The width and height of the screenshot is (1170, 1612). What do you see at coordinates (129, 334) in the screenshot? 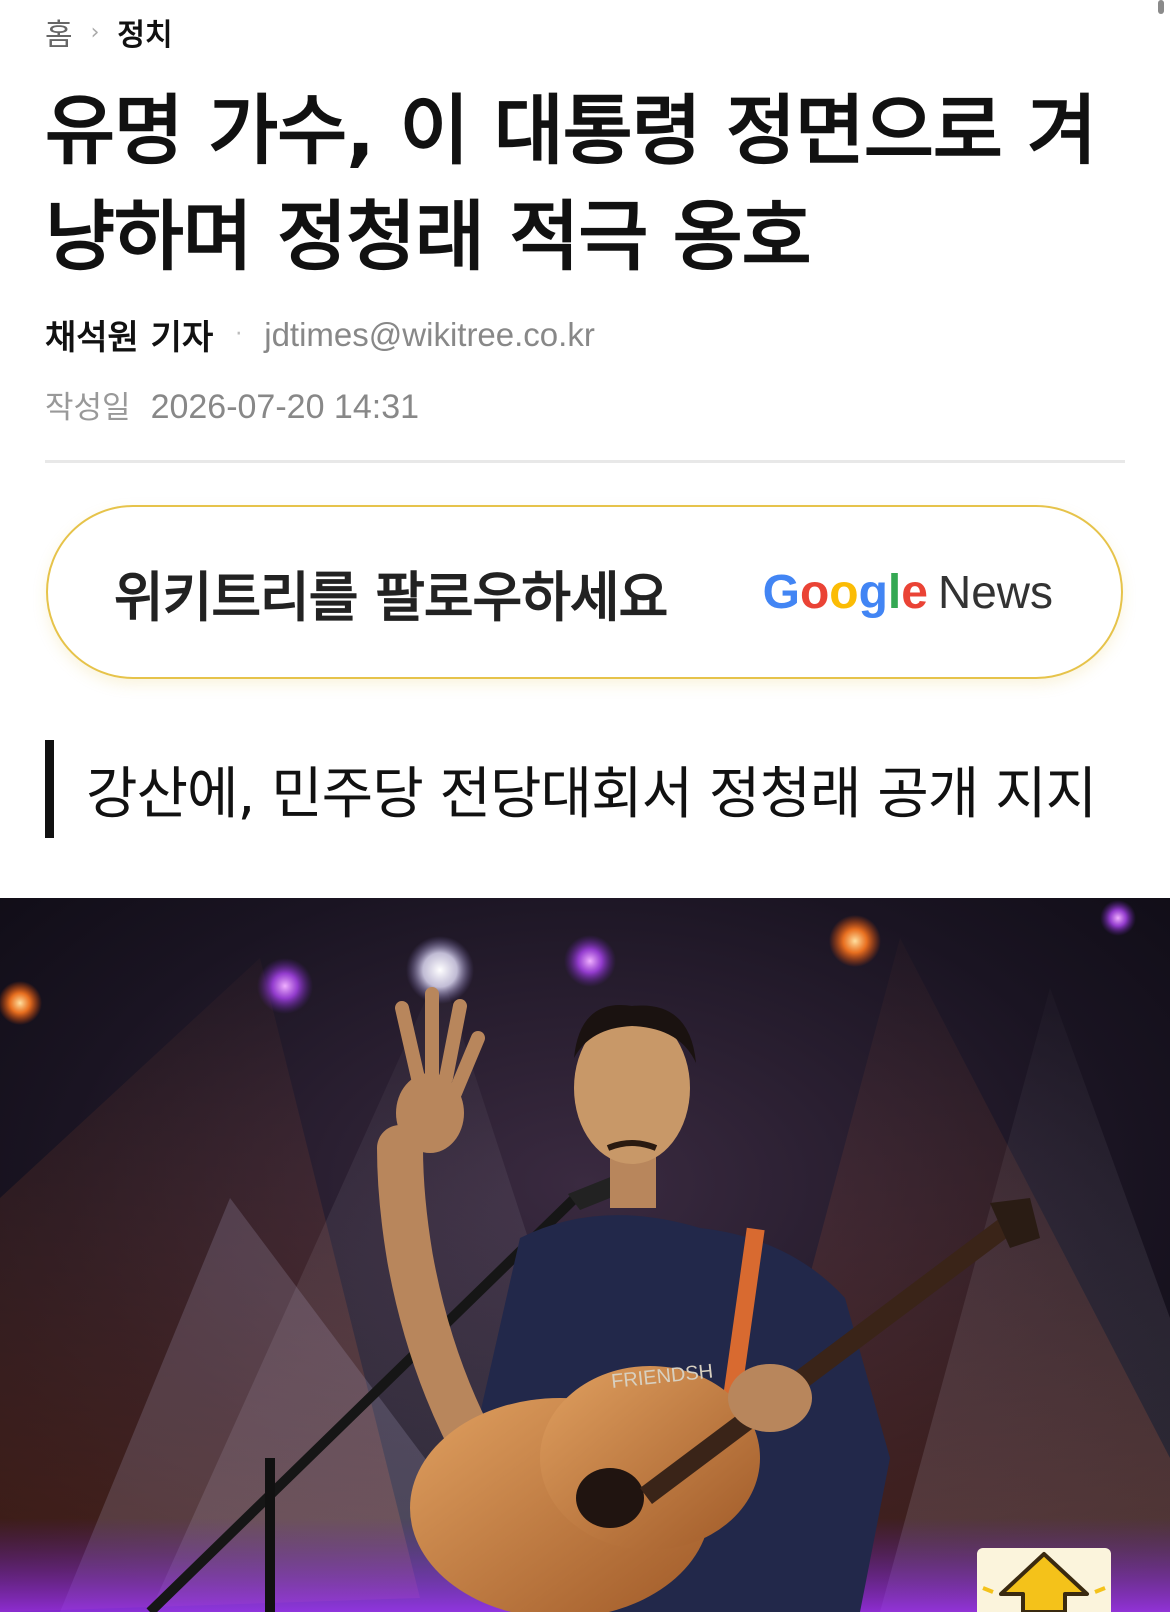
I see `author-name: 채석원 기자` at bounding box center [129, 334].